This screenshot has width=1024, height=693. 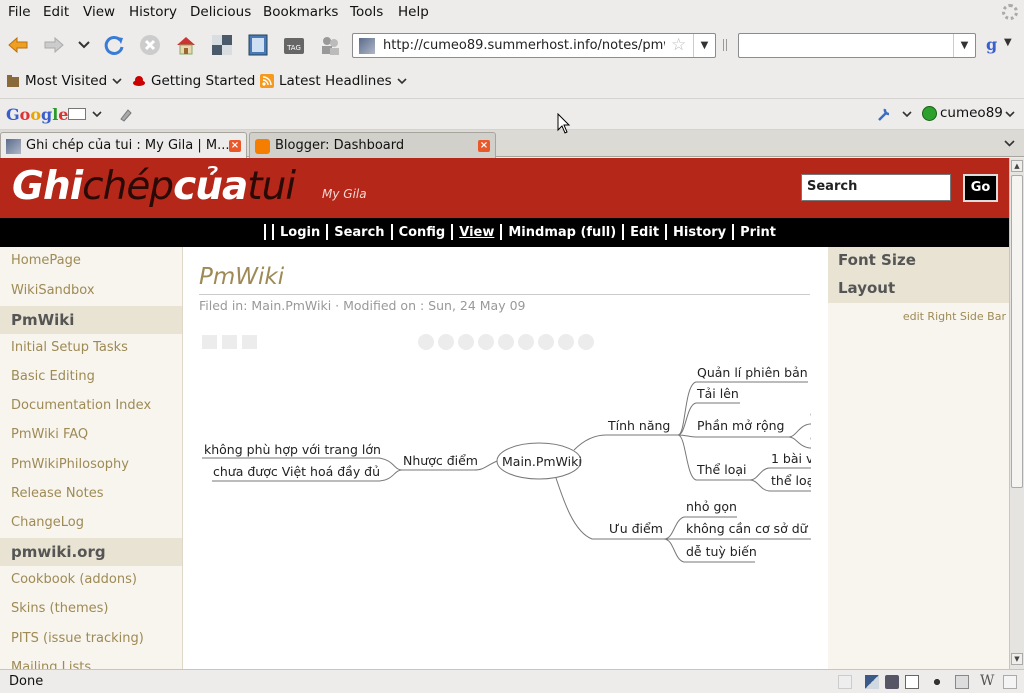 I want to click on toolbar-splitter, so click(x=725, y=45).